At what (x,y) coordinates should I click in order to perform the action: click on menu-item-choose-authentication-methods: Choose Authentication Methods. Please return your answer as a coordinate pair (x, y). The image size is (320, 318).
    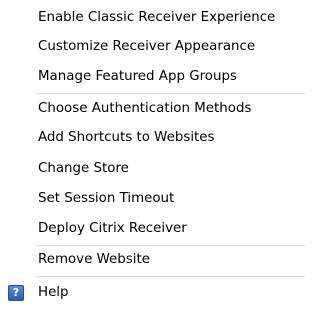
    Looking at the image, I should click on (152, 109).